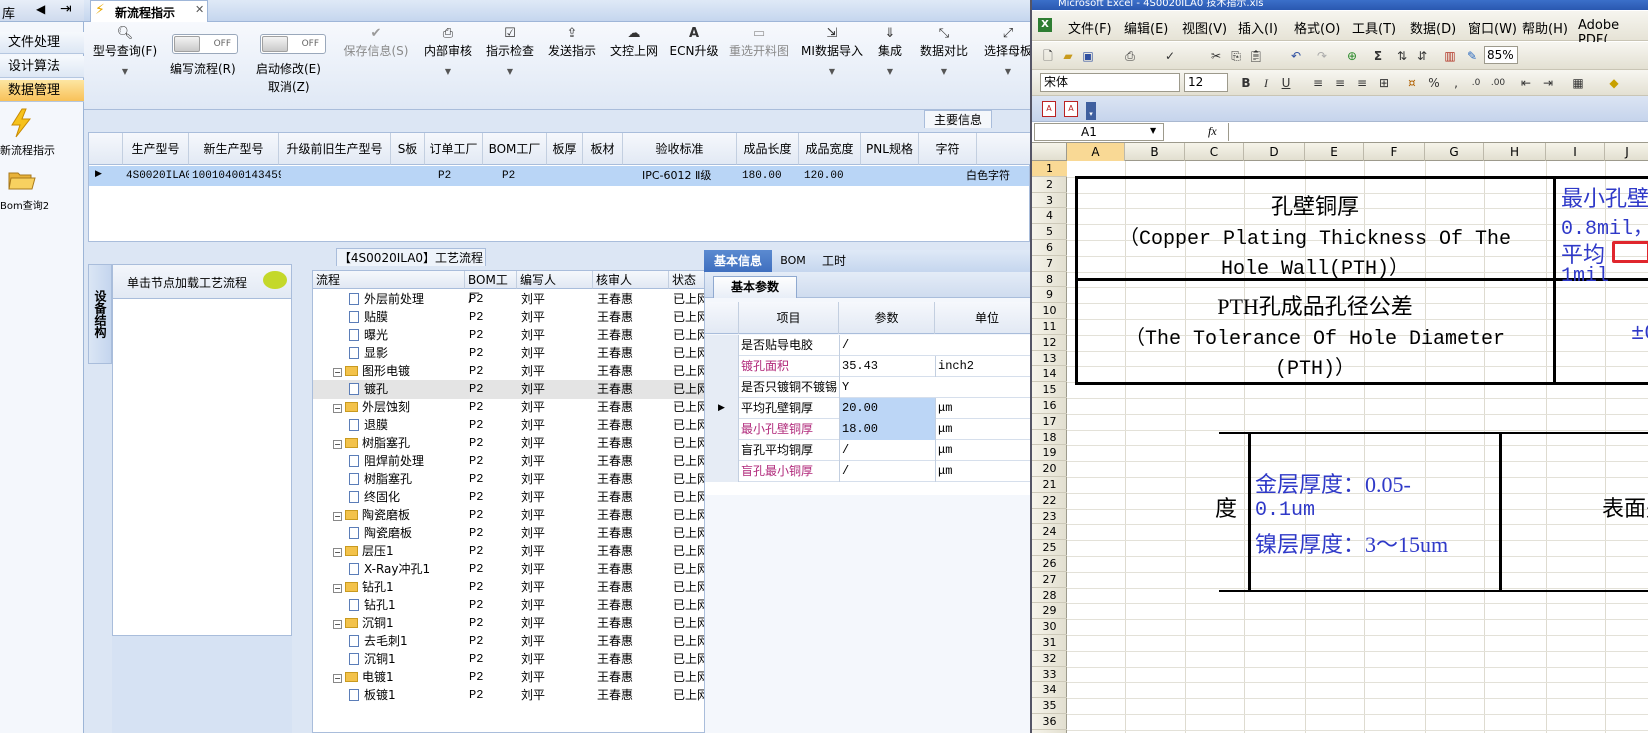 Image resolution: width=1648 pixels, height=733 pixels. Describe the element at coordinates (156, 176) in the screenshot. I see `grid-cell: 4S0020ILA0` at that location.